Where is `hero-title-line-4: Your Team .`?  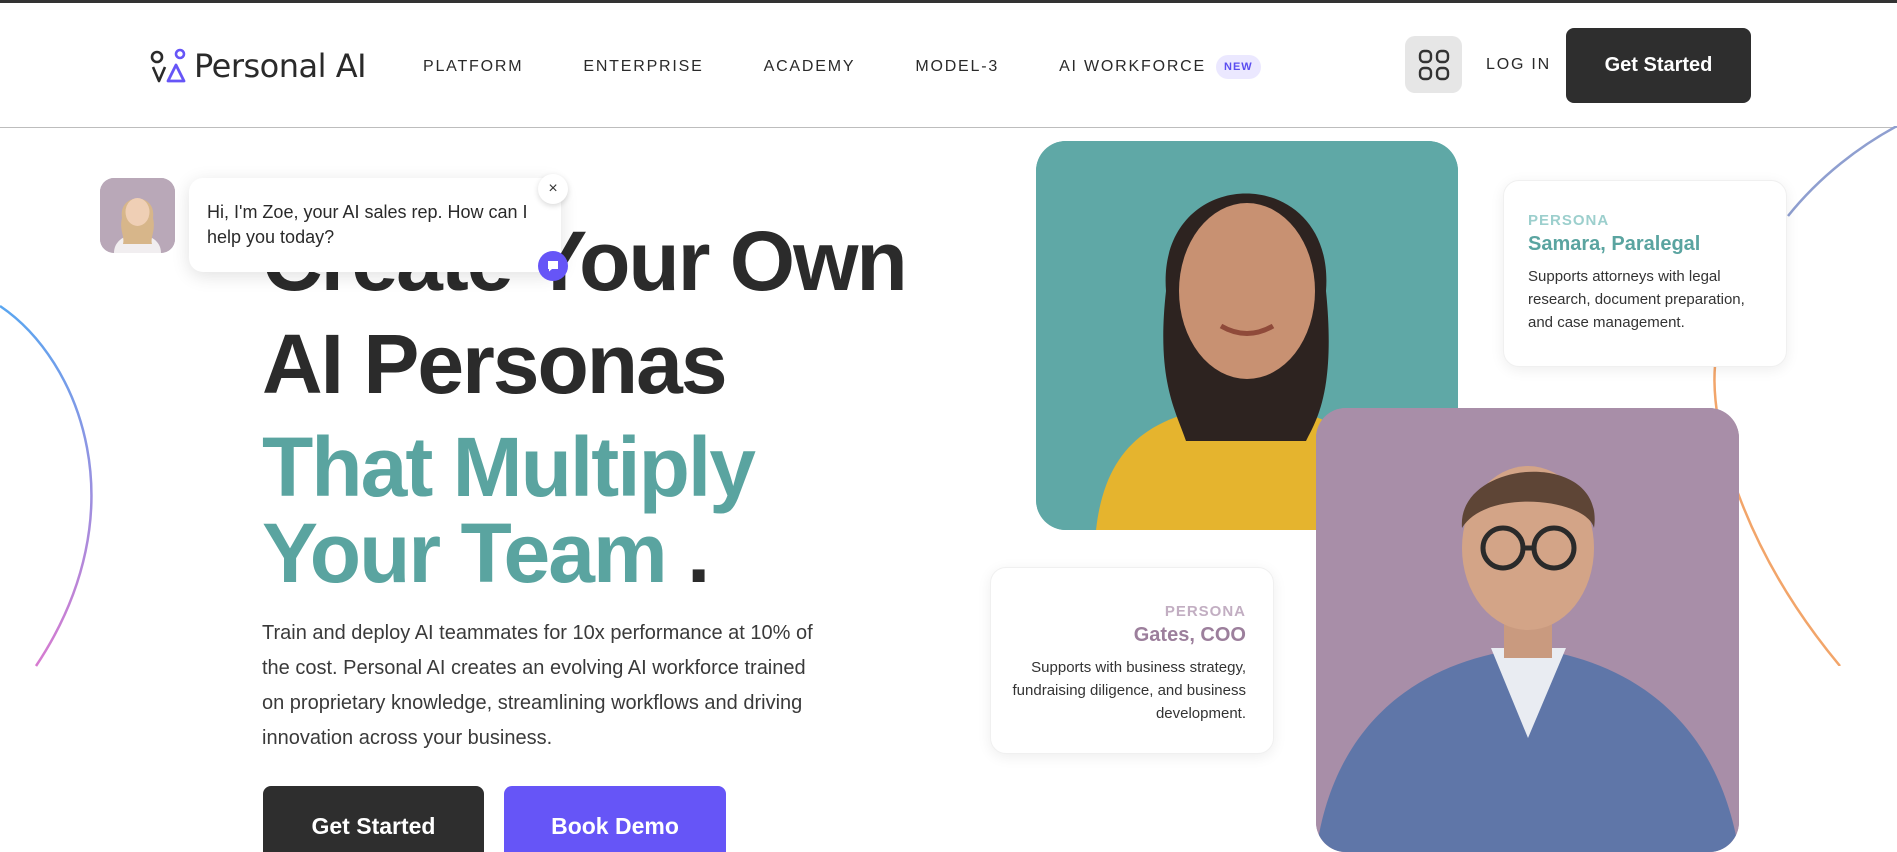 hero-title-line-4: Your Team . is located at coordinates (486, 553).